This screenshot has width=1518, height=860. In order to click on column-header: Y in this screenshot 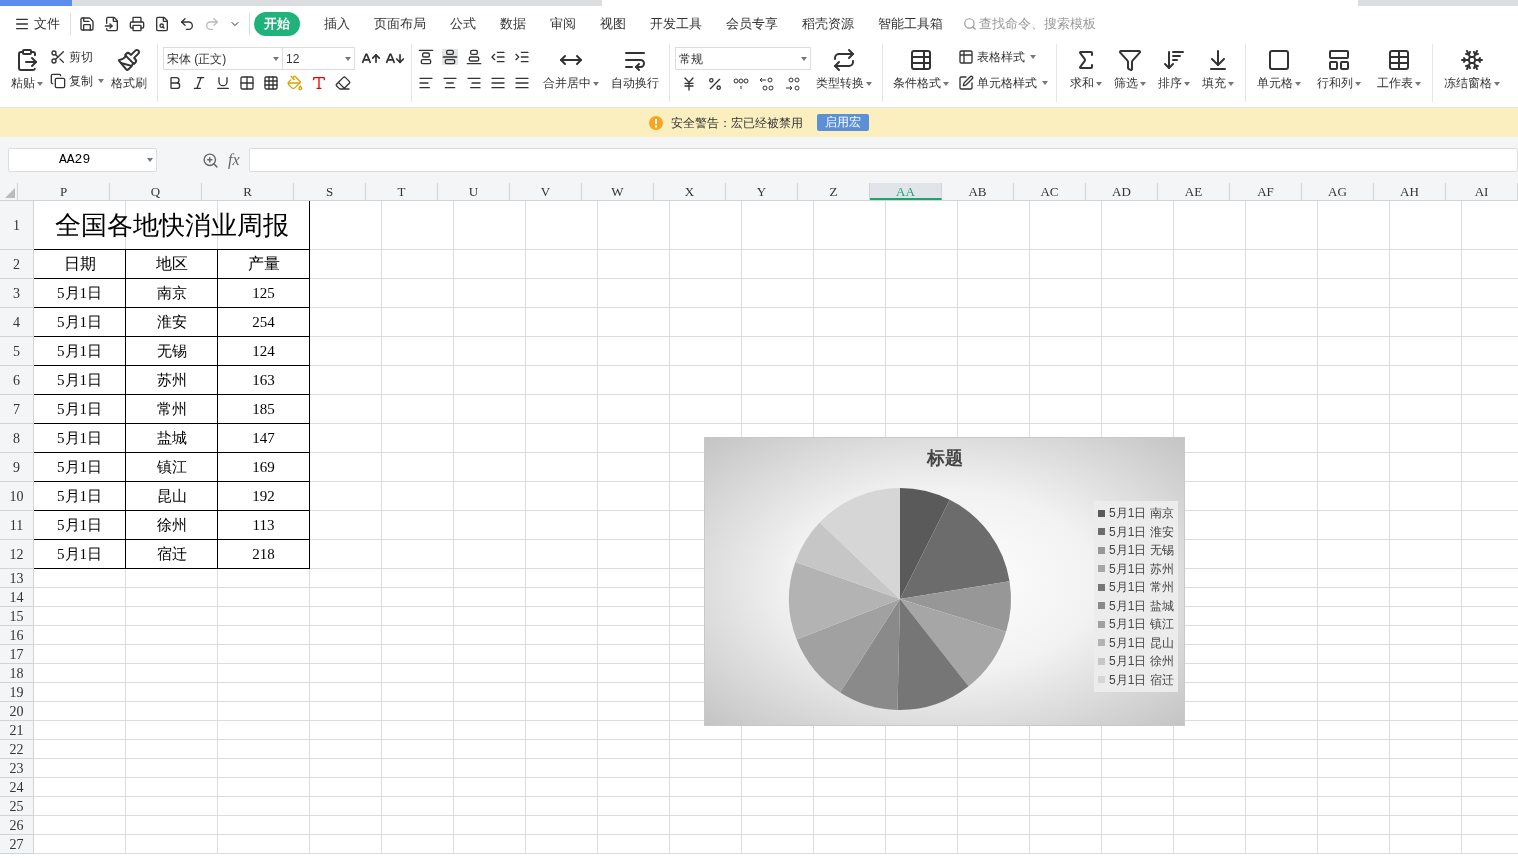, I will do `click(762, 191)`.